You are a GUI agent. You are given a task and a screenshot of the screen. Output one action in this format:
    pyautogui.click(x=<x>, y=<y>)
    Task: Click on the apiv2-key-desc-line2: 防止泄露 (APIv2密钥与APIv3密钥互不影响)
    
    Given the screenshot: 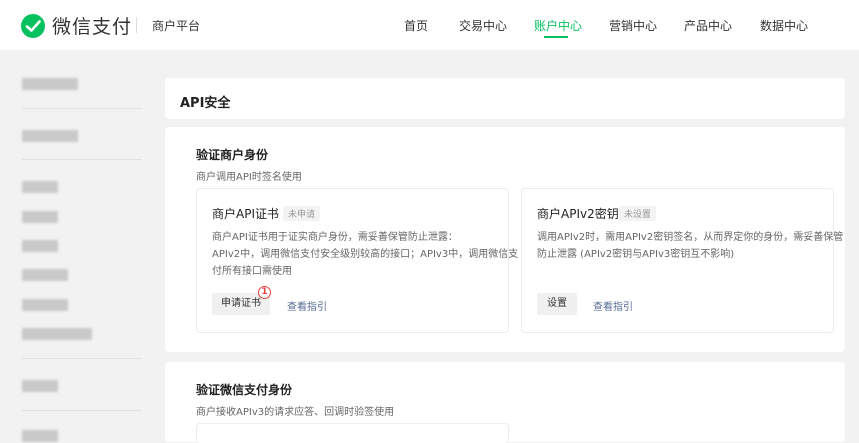 What is the action you would take?
    pyautogui.click(x=636, y=254)
    